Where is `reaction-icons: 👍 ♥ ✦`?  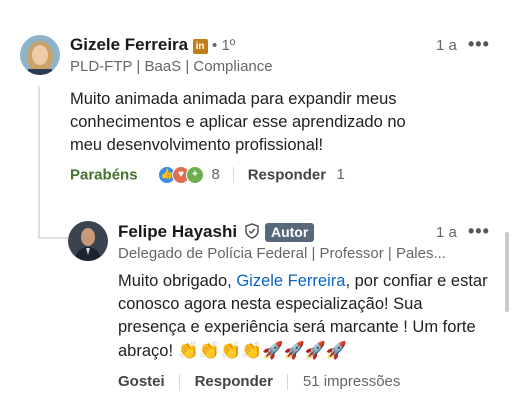
reaction-icons: 👍 ♥ ✦ is located at coordinates (181, 175).